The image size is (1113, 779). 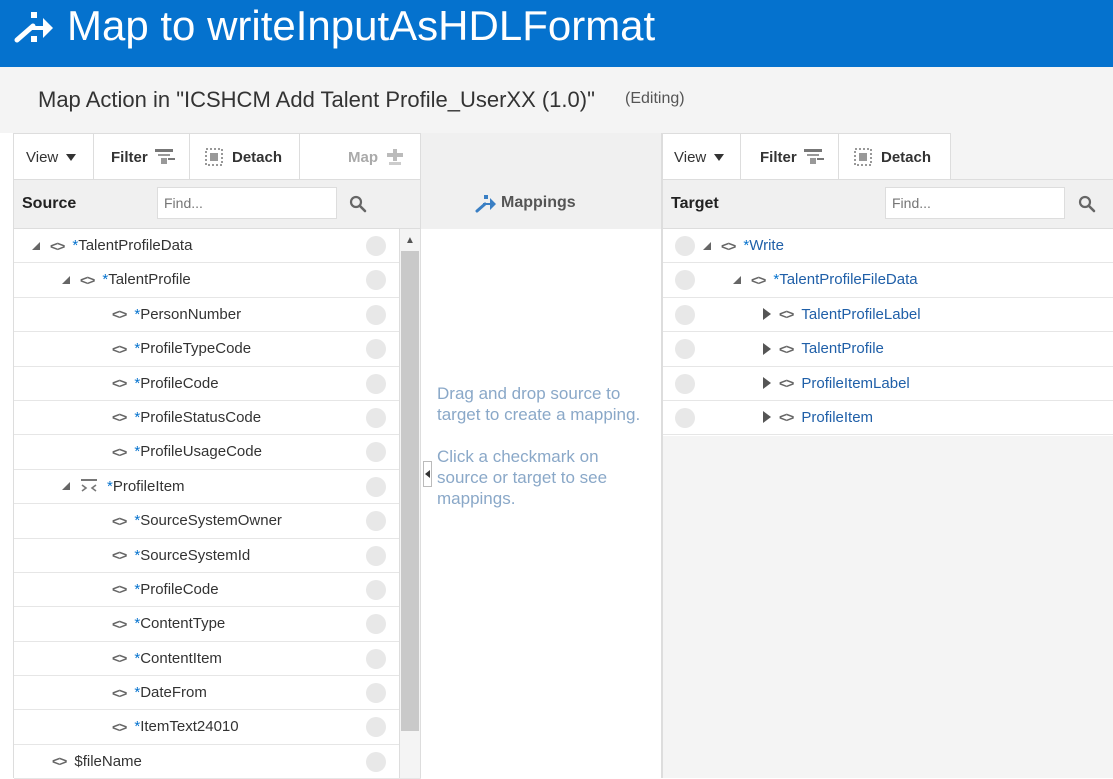 What do you see at coordinates (888, 280) in the screenshot?
I see `tree-row: <> * TalentProfileFileData` at bounding box center [888, 280].